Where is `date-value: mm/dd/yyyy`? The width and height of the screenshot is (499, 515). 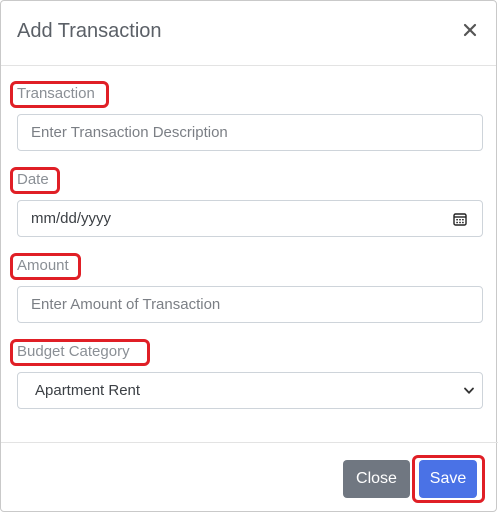
date-value: mm/dd/yyyy is located at coordinates (71, 218).